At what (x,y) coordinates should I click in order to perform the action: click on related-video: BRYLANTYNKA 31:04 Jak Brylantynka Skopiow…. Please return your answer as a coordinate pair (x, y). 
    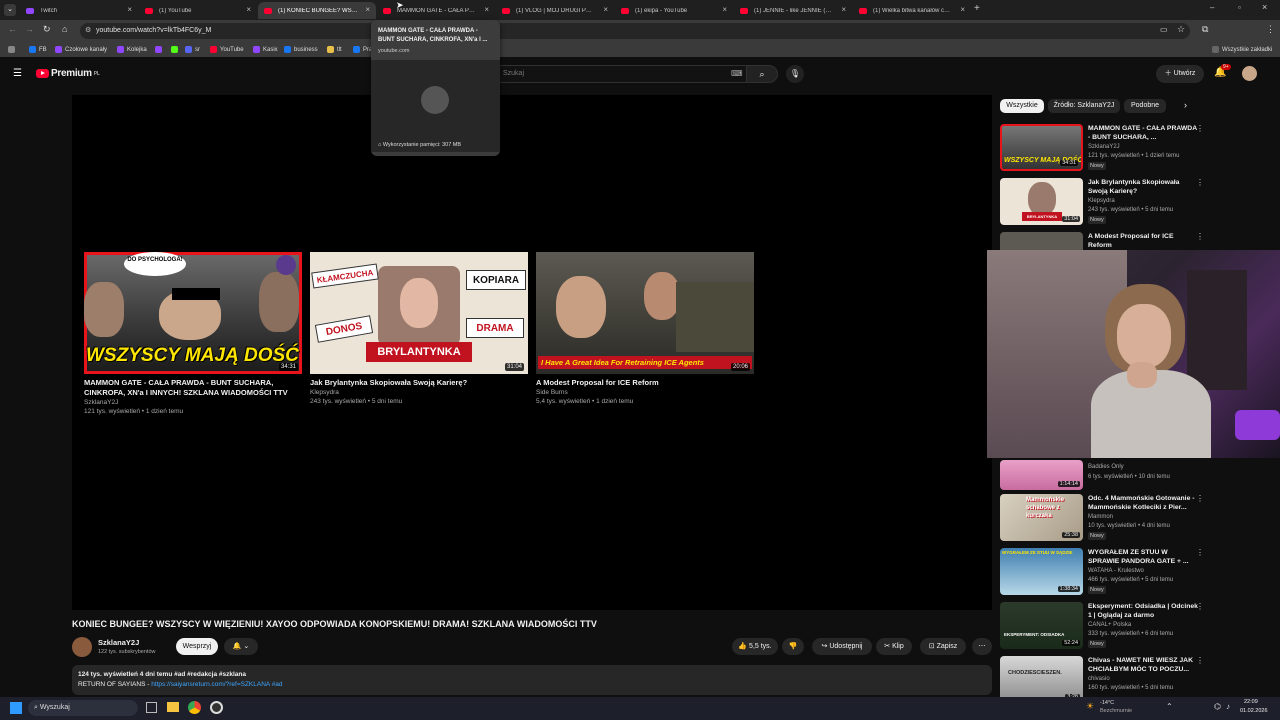
    Looking at the image, I should click on (1125, 202).